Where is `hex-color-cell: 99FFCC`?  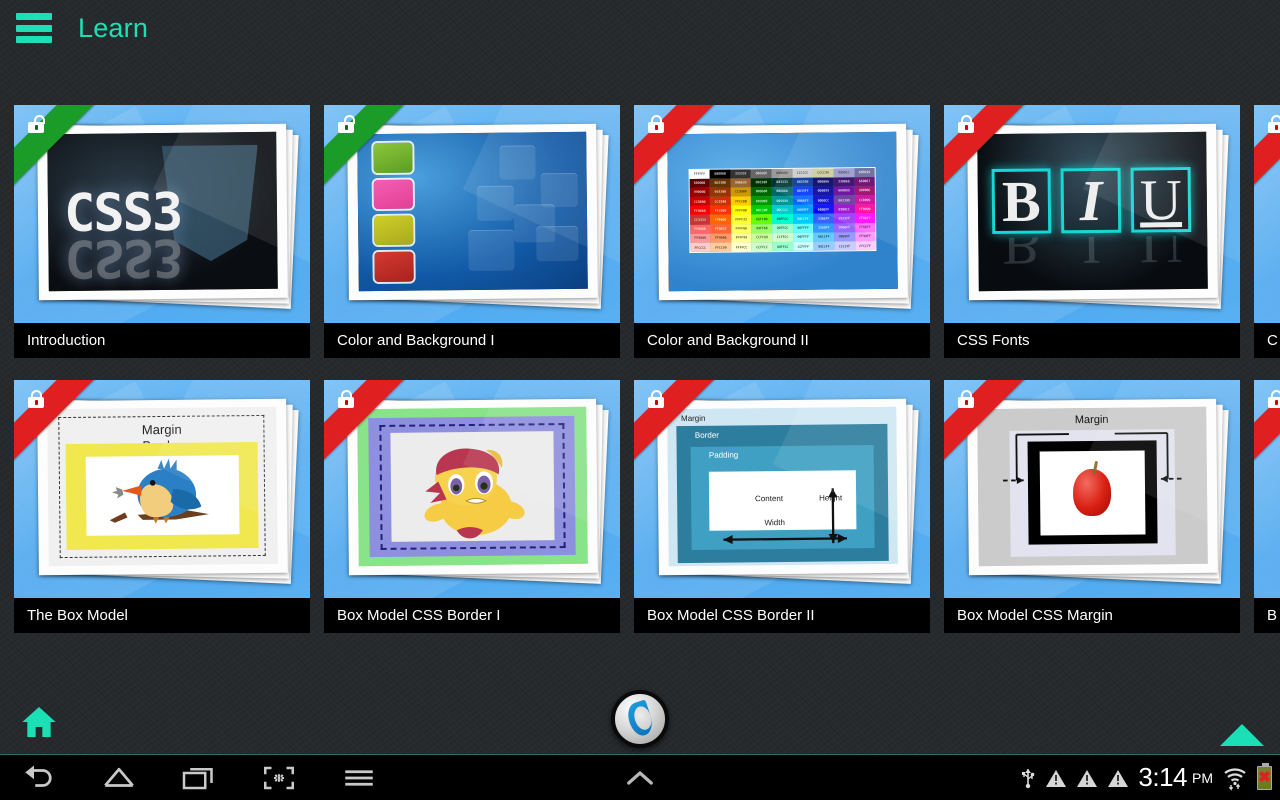
hex-color-cell: 99FFCC is located at coordinates (782, 247).